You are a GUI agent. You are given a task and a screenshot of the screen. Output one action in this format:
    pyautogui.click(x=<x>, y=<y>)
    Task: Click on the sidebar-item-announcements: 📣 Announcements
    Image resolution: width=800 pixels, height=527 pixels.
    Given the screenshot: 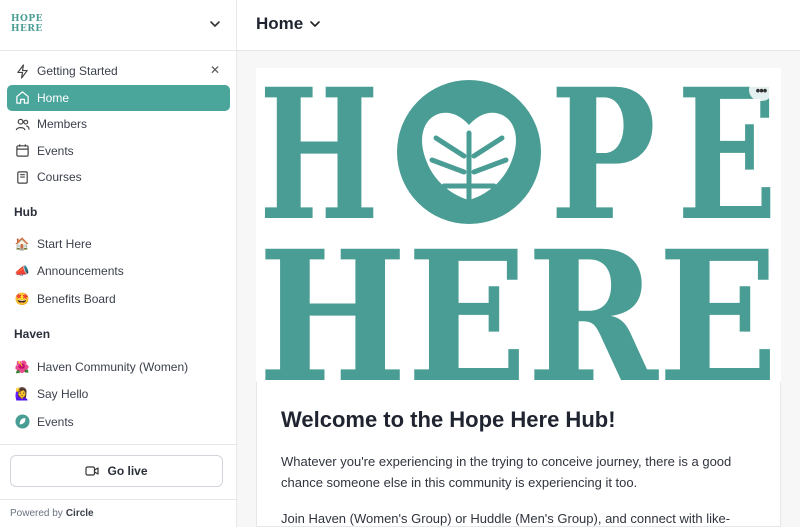 What is the action you would take?
    pyautogui.click(x=118, y=271)
    